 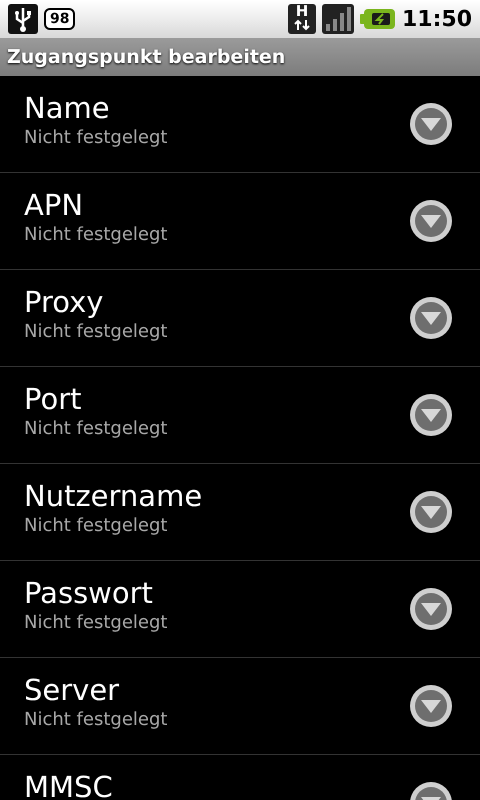 I want to click on preference-title: APN, so click(x=54, y=205).